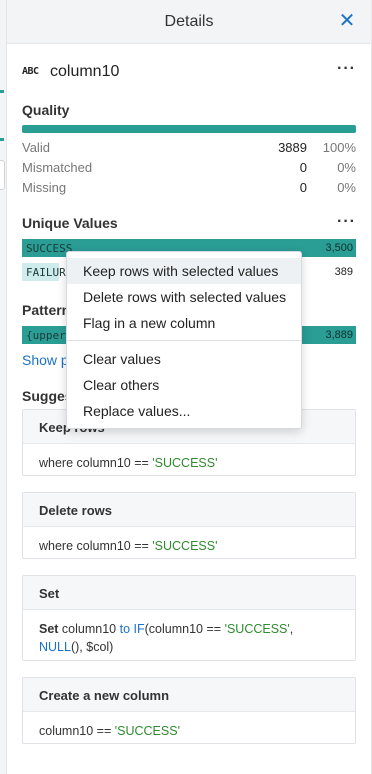  Describe the element at coordinates (30, 71) in the screenshot. I see `string-type-icon: ABC` at that location.